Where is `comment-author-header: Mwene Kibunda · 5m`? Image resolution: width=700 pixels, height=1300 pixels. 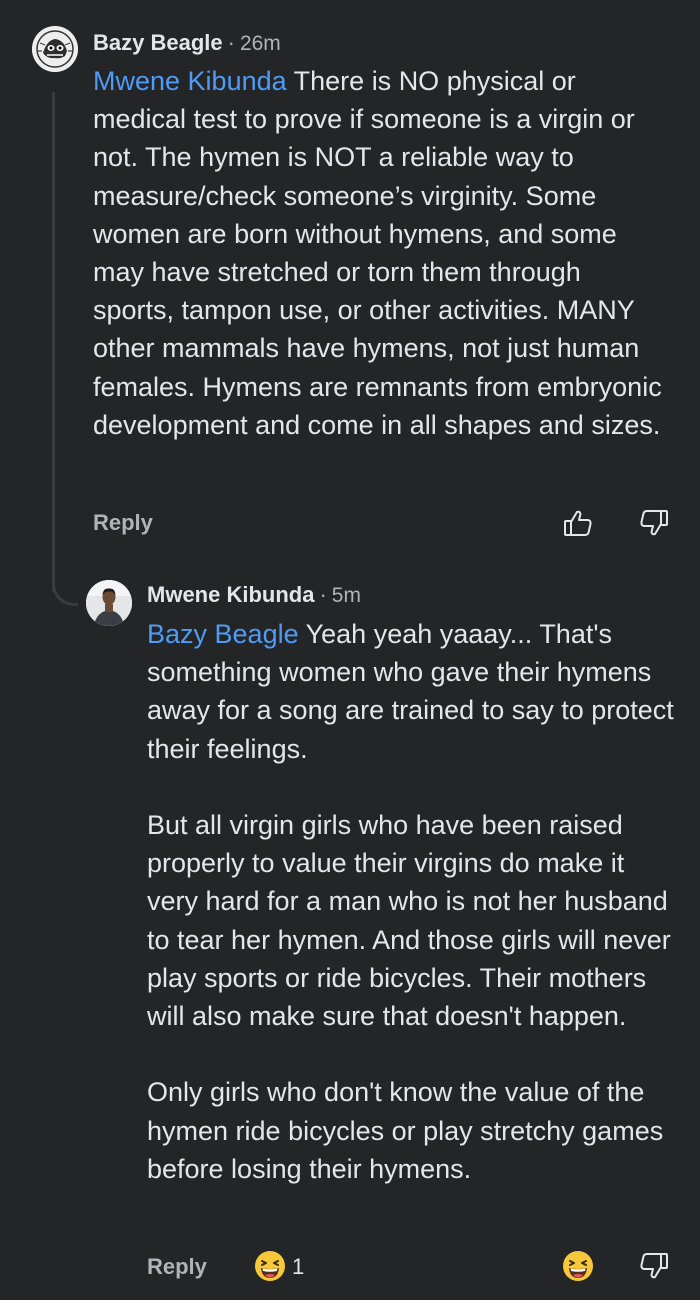 comment-author-header: Mwene Kibunda · 5m is located at coordinates (254, 595).